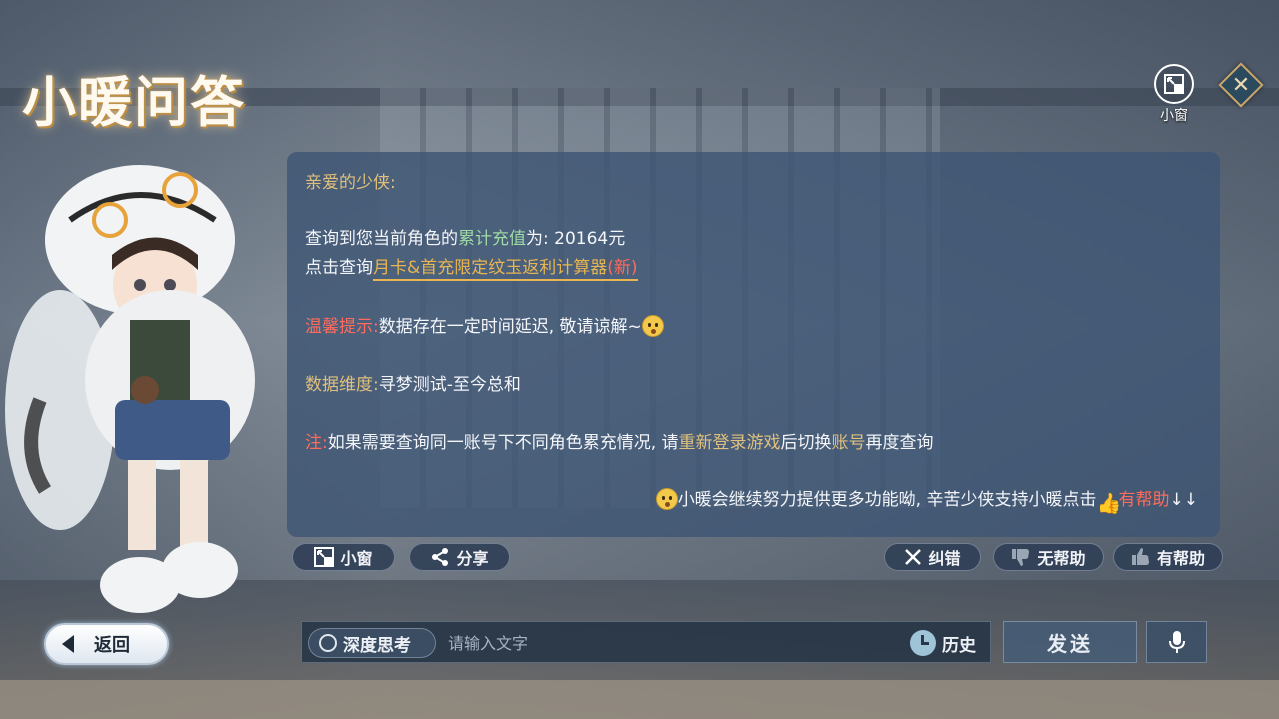  What do you see at coordinates (490, 268) in the screenshot?
I see `calculator-link-text: 月卡&首充限定纹玉返利计算器` at bounding box center [490, 268].